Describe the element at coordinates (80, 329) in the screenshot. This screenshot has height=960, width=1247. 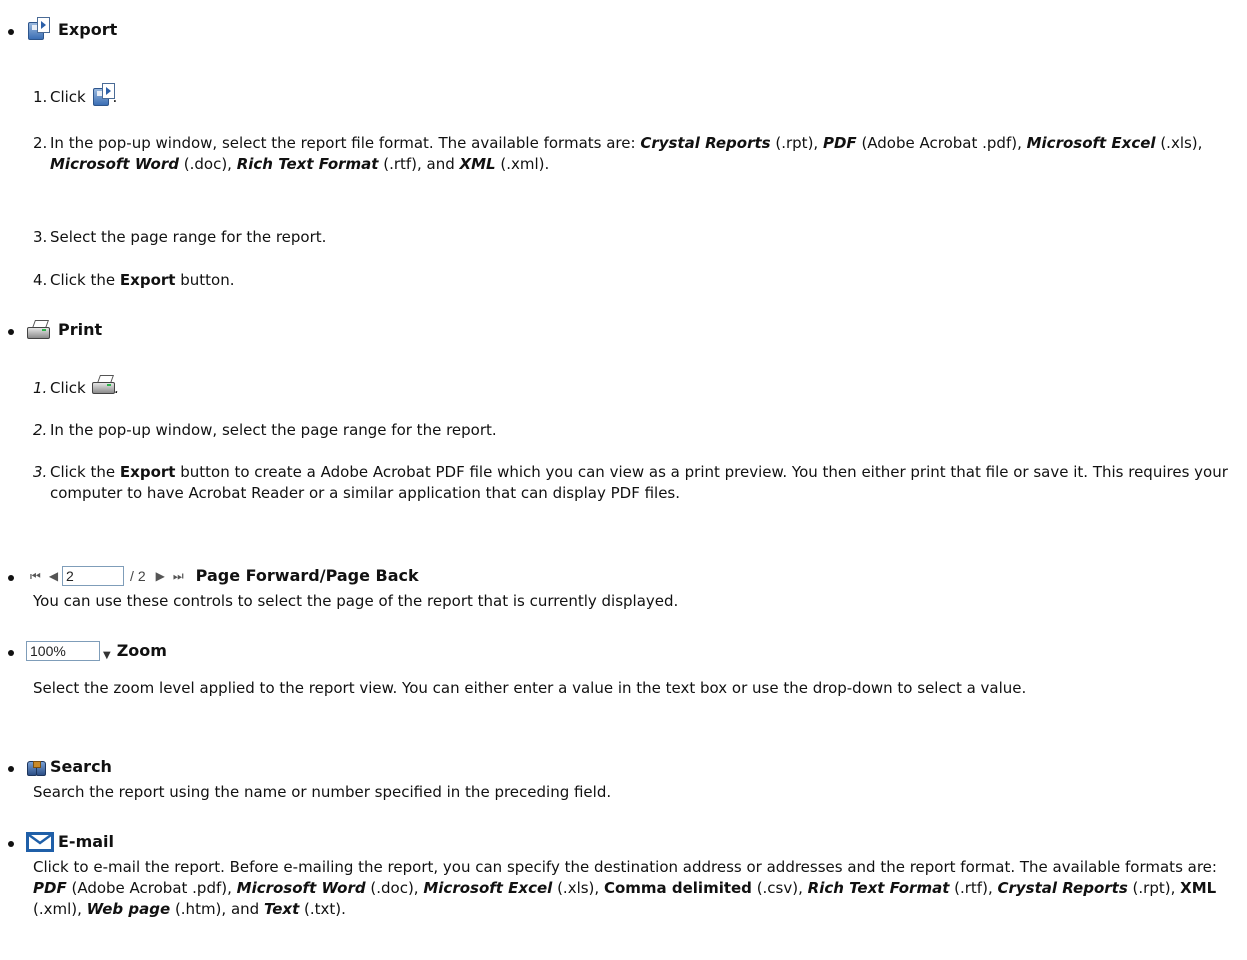
I see `print-heading: Print` at that location.